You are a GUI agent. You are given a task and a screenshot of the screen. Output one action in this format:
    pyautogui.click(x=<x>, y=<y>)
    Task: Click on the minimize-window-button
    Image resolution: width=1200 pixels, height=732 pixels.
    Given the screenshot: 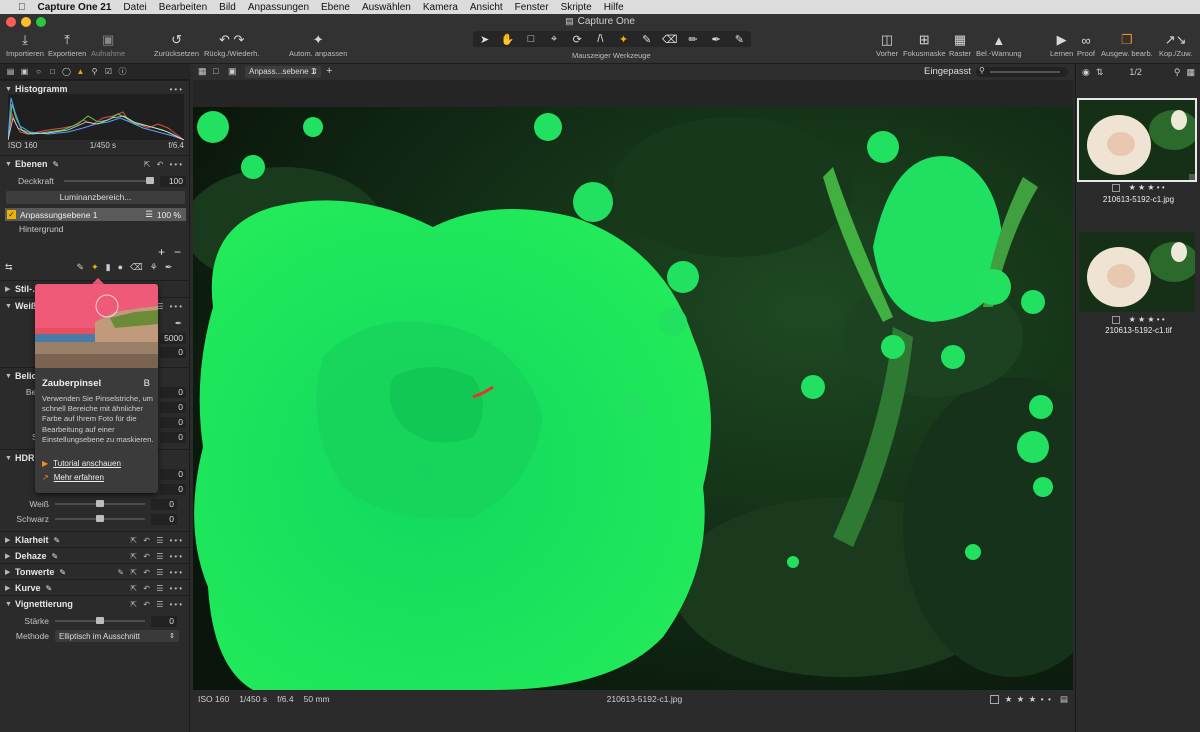 What is the action you would take?
    pyautogui.click(x=26, y=22)
    